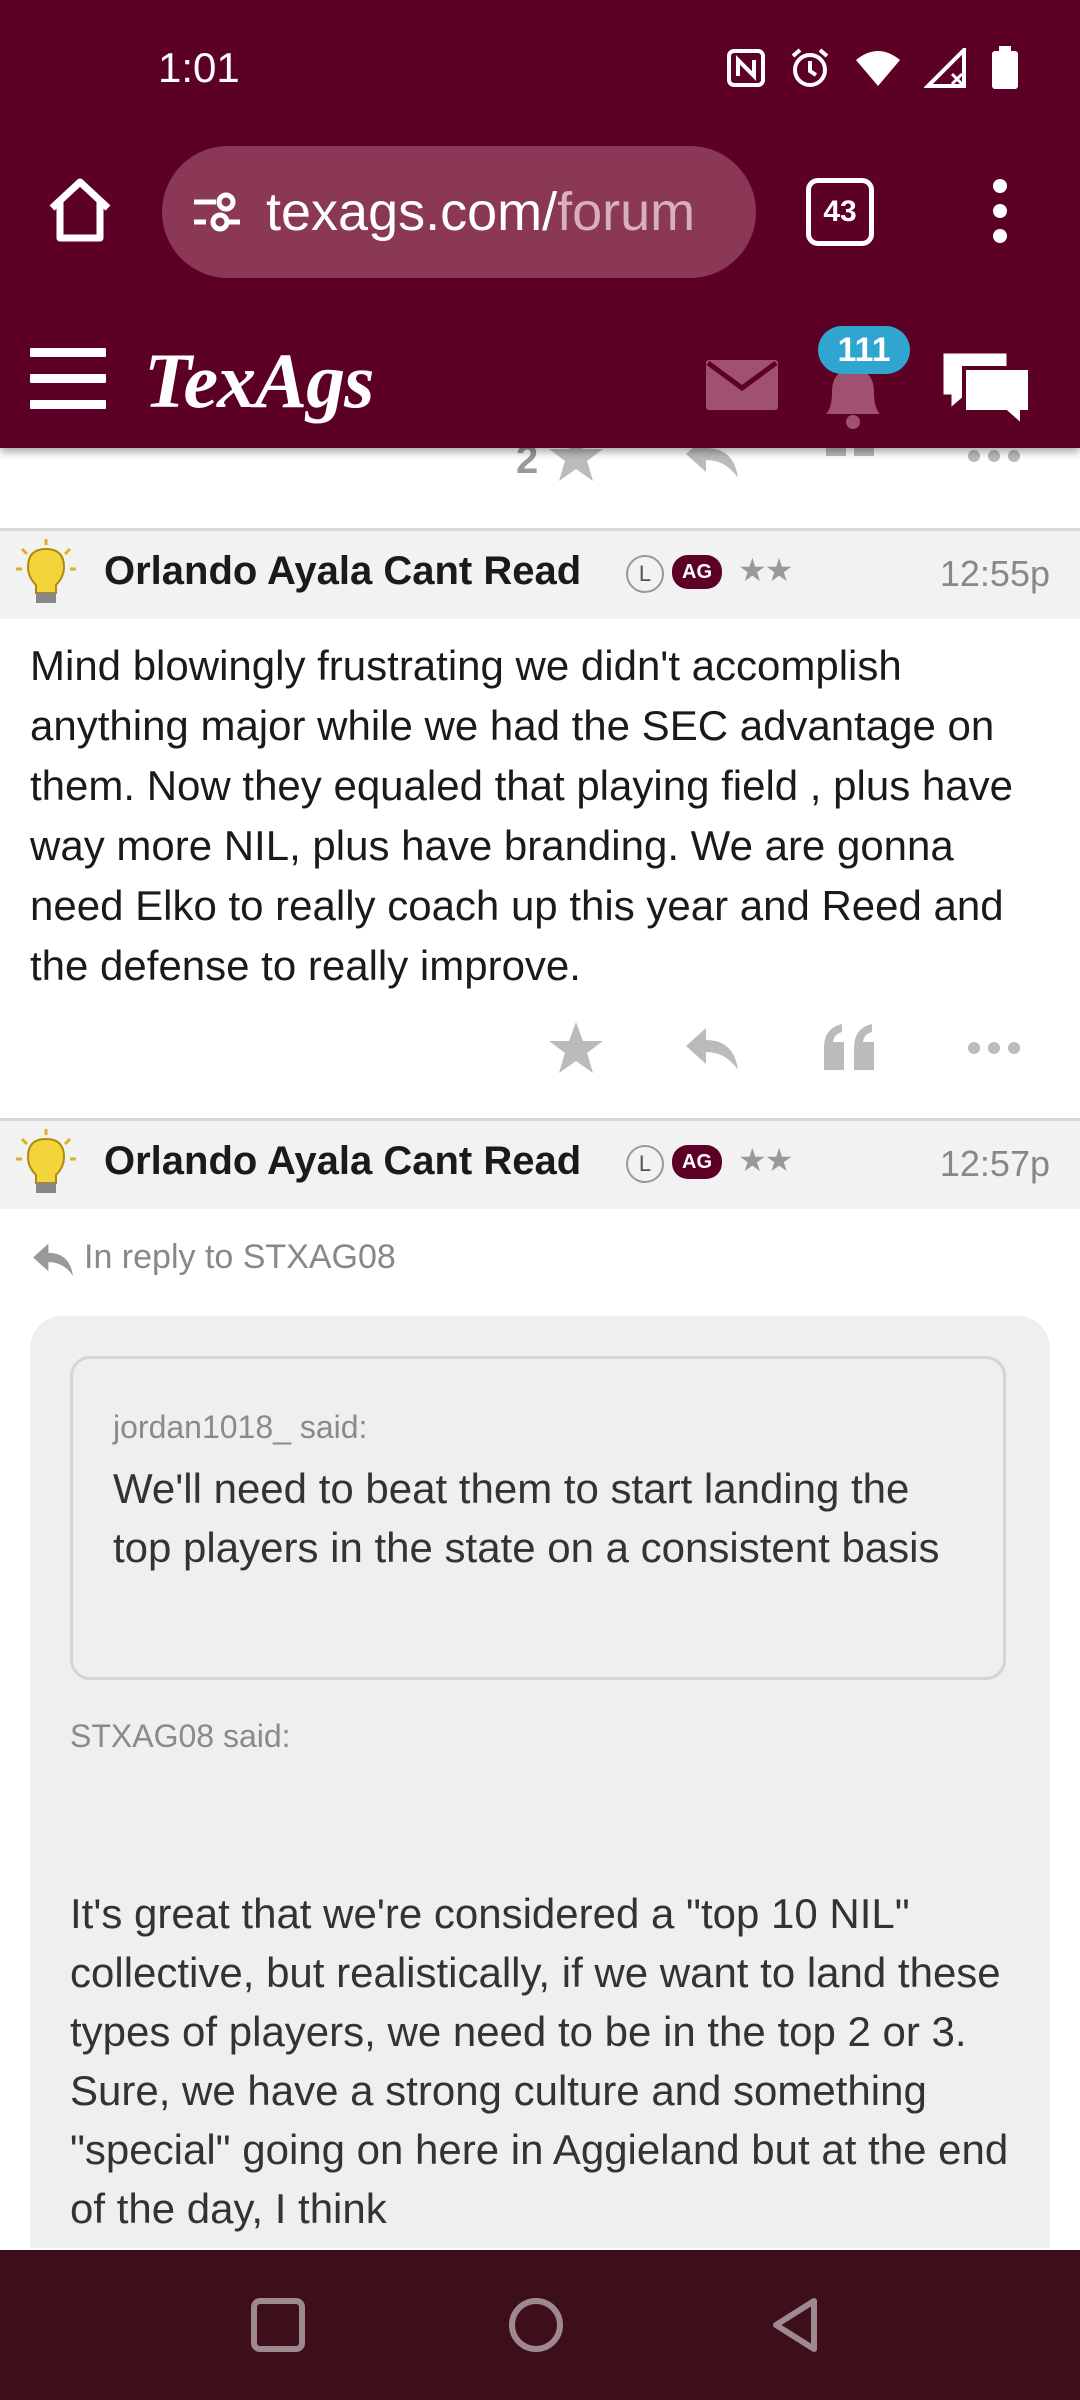  What do you see at coordinates (540, 1058) in the screenshot?
I see `post-actions` at bounding box center [540, 1058].